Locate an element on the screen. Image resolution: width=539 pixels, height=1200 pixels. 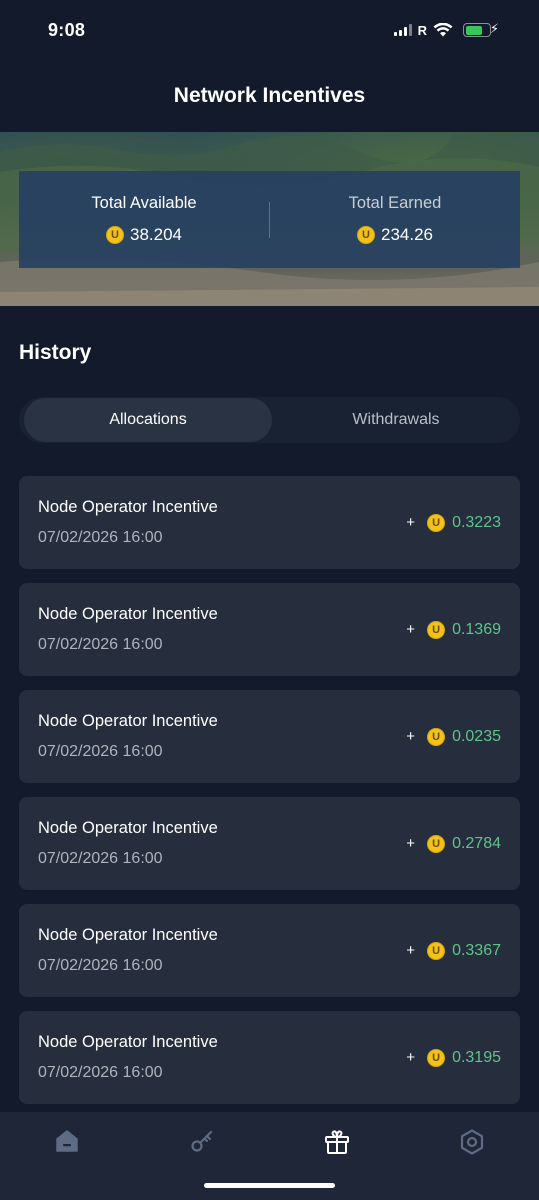
status-indicators: R ⚡ is located at coordinates (446, 29).